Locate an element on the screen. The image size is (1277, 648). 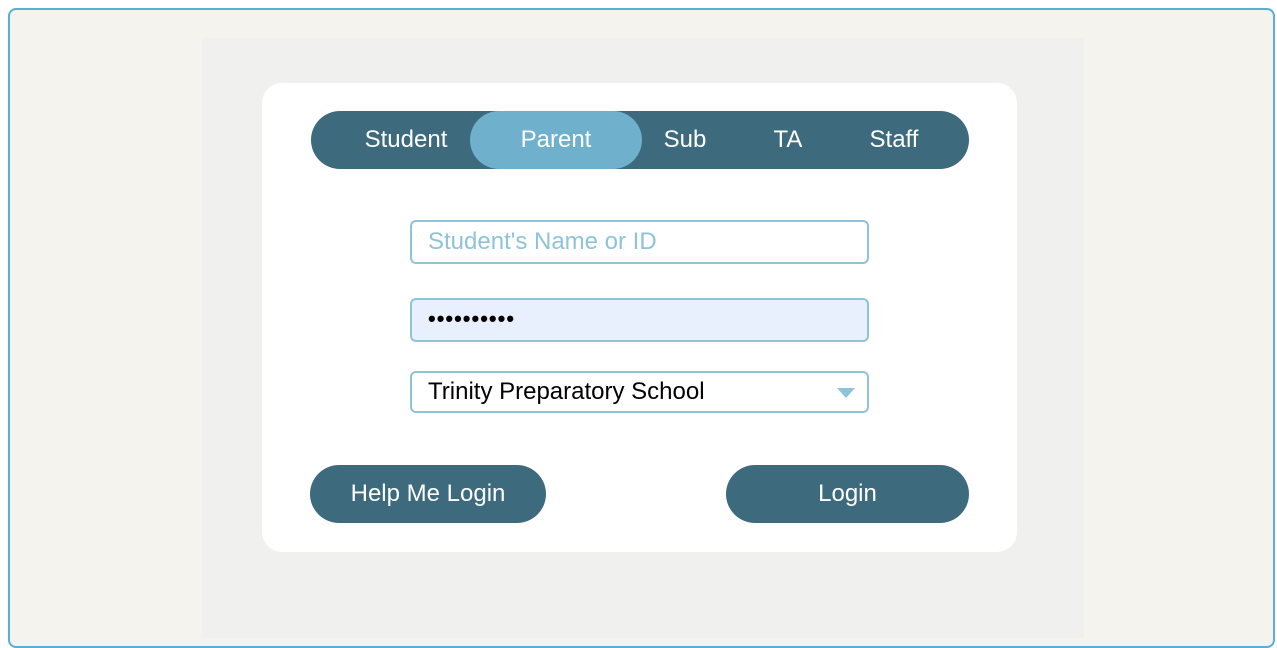
password-input: •••••••••• is located at coordinates (639, 320).